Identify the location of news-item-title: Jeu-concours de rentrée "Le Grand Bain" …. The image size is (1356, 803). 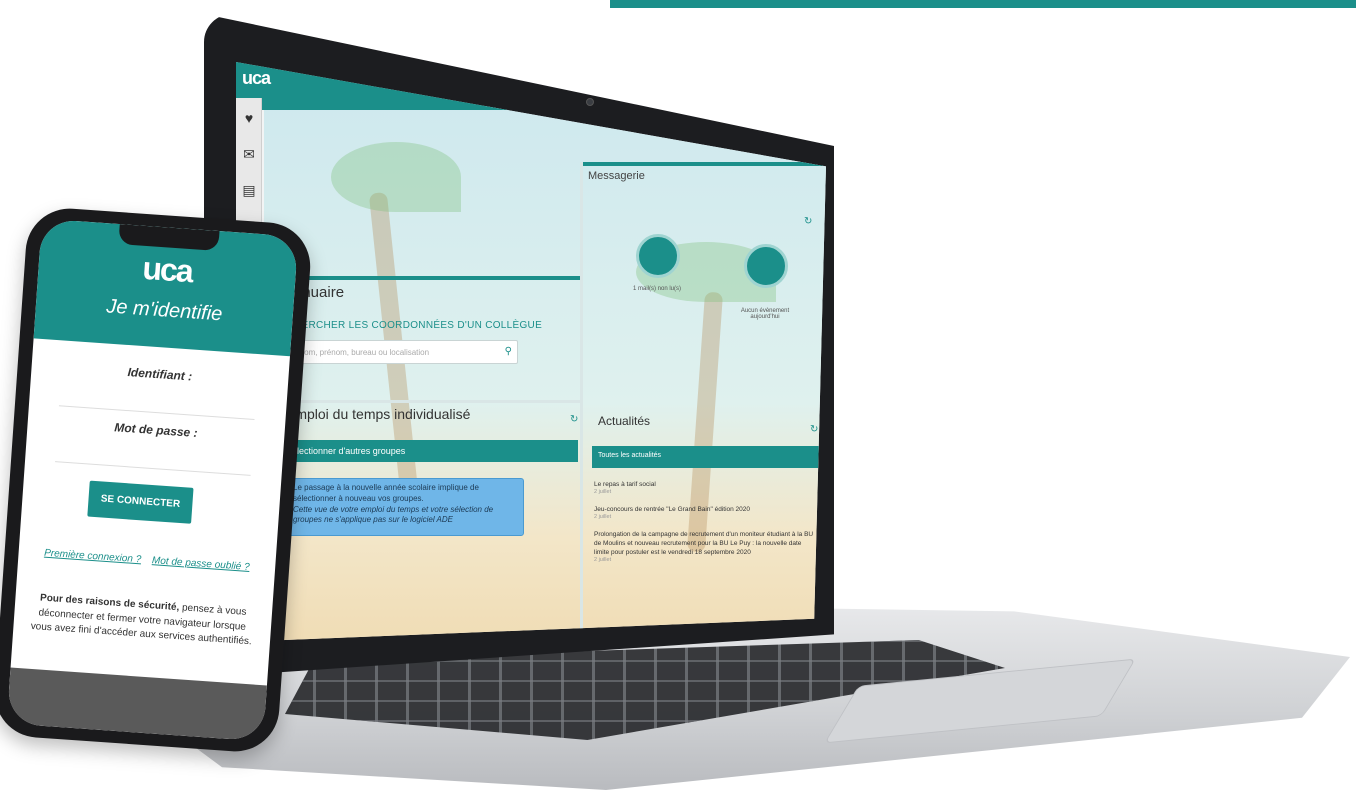
(672, 509).